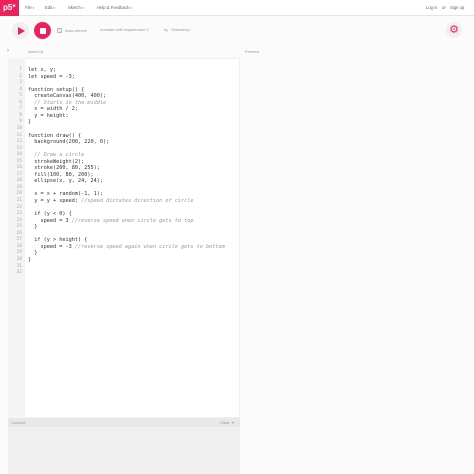  Describe the element at coordinates (20, 83) in the screenshot. I see `line-number: 3` at that location.